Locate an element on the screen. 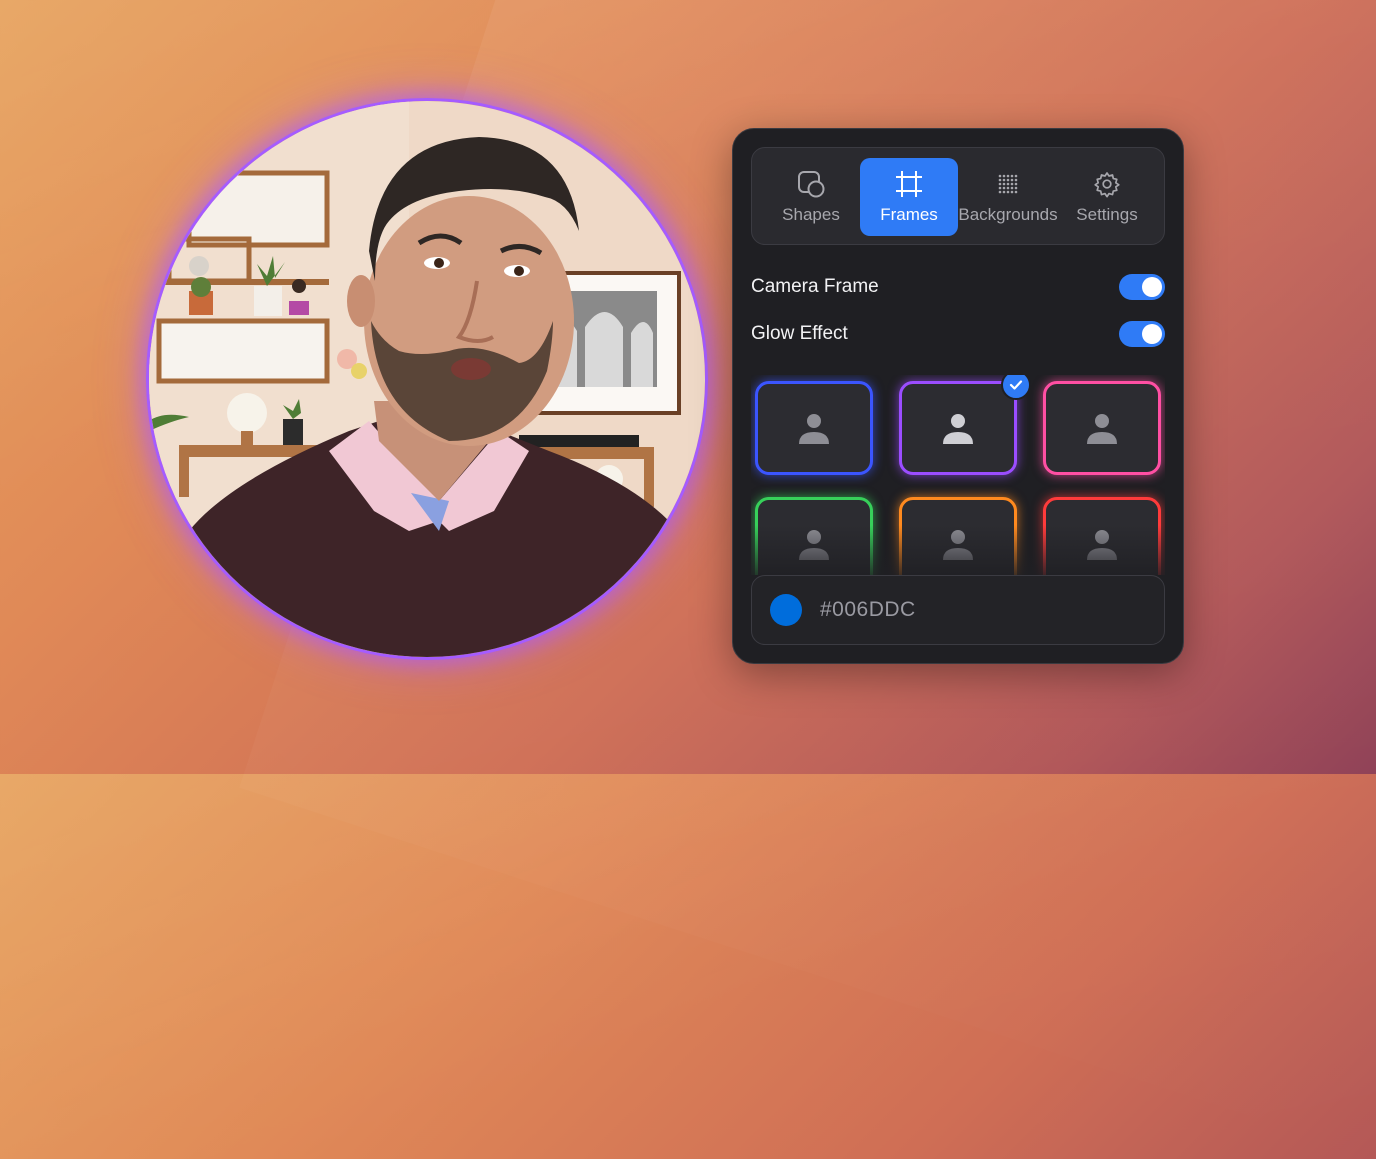  frame-style-grid is located at coordinates (958, 475).